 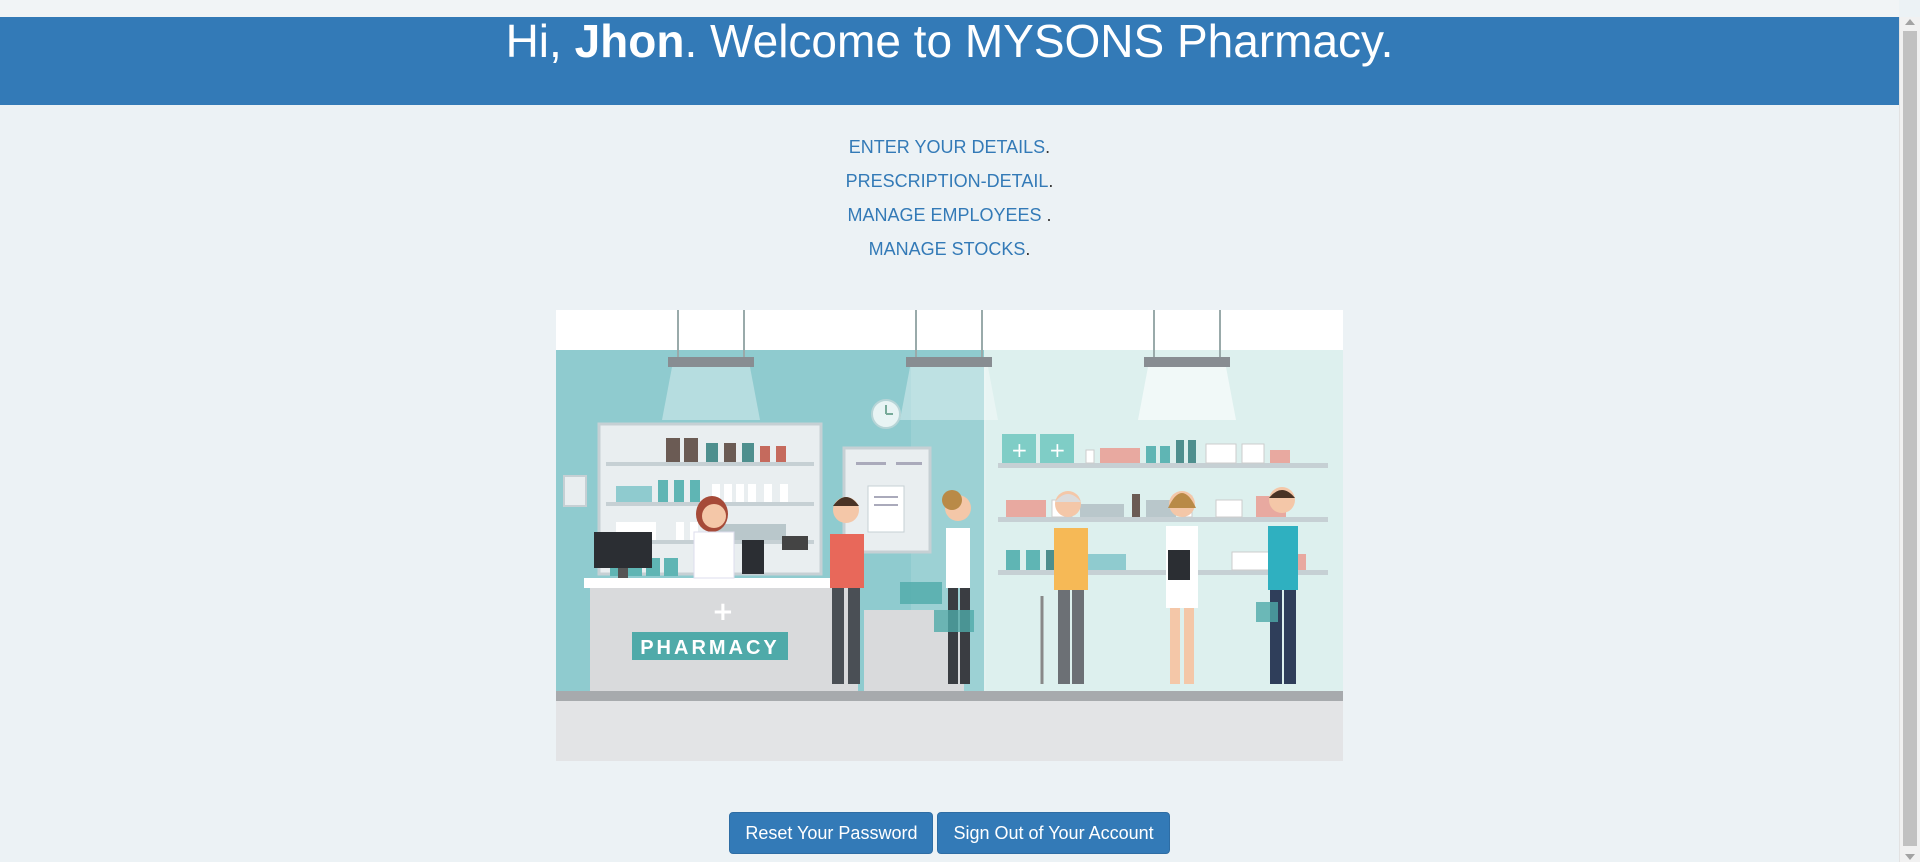 What do you see at coordinates (629, 41) in the screenshot?
I see `user-name: Jhon` at bounding box center [629, 41].